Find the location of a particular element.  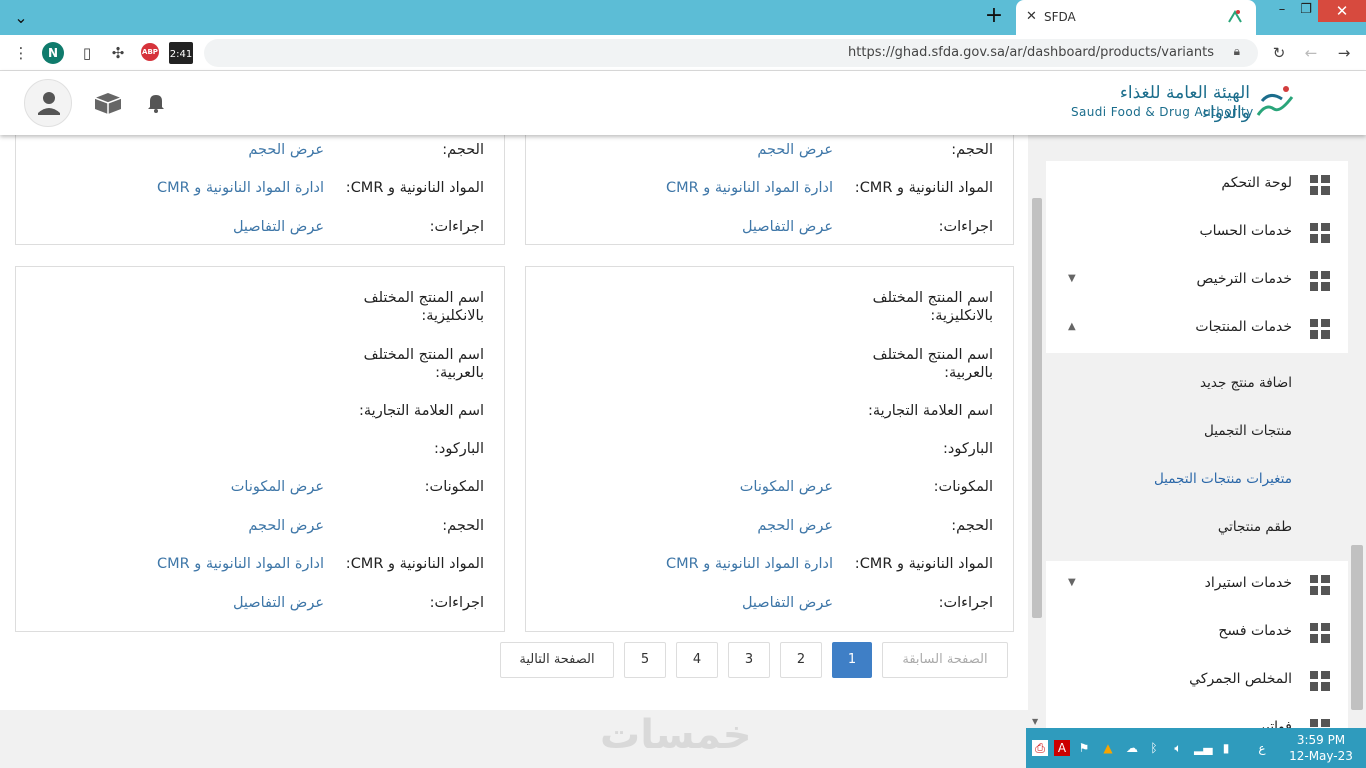

sidebar-item-label: فواتير is located at coordinates (1275, 723).